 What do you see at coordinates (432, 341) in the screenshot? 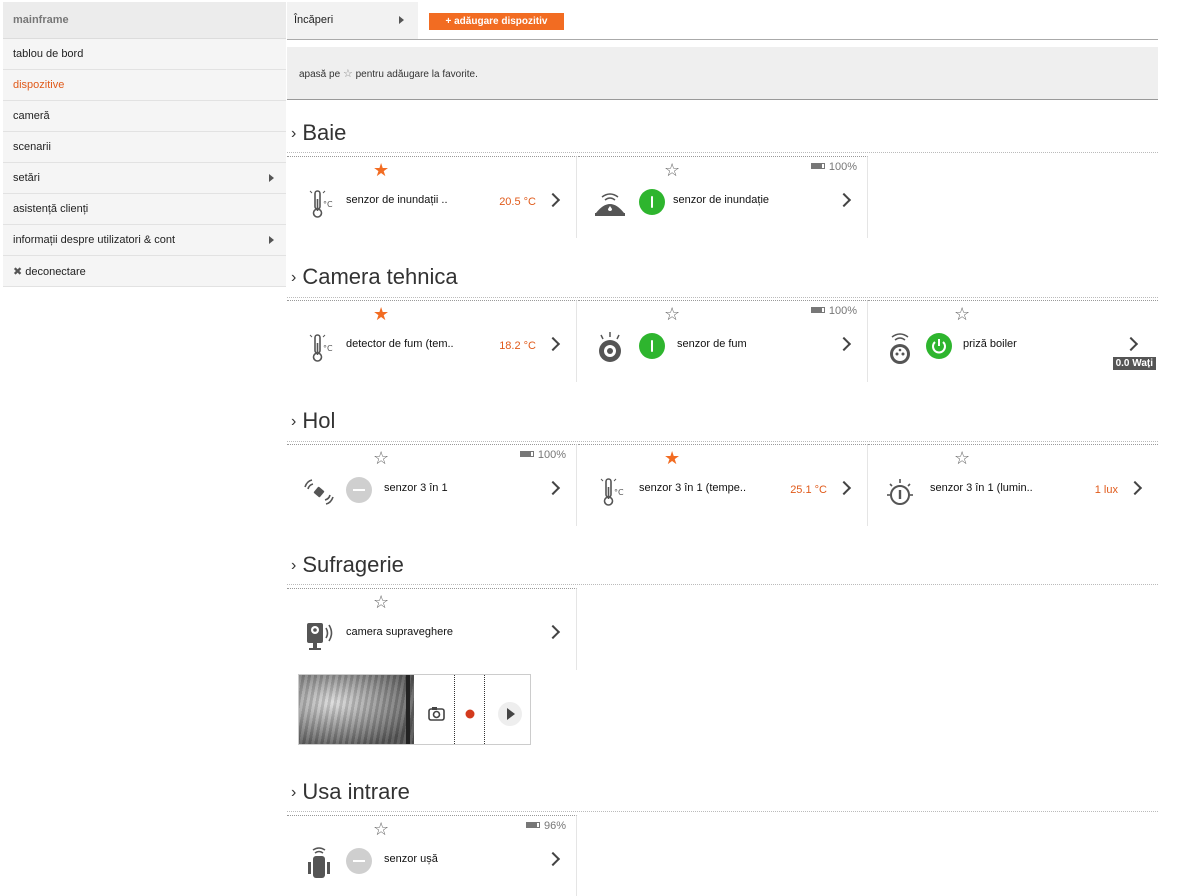
I see `device-card: ★ °C detector de fum (tem.. 18.2 °C` at bounding box center [432, 341].